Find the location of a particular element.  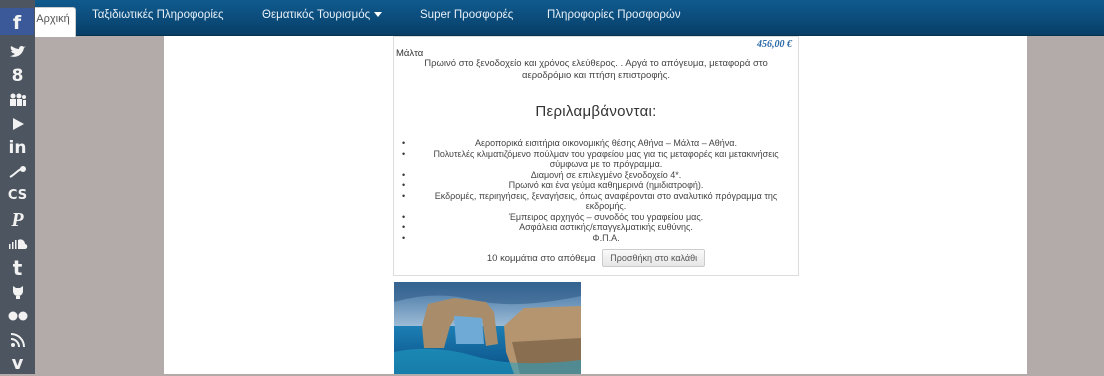

github-icon is located at coordinates (17, 292).